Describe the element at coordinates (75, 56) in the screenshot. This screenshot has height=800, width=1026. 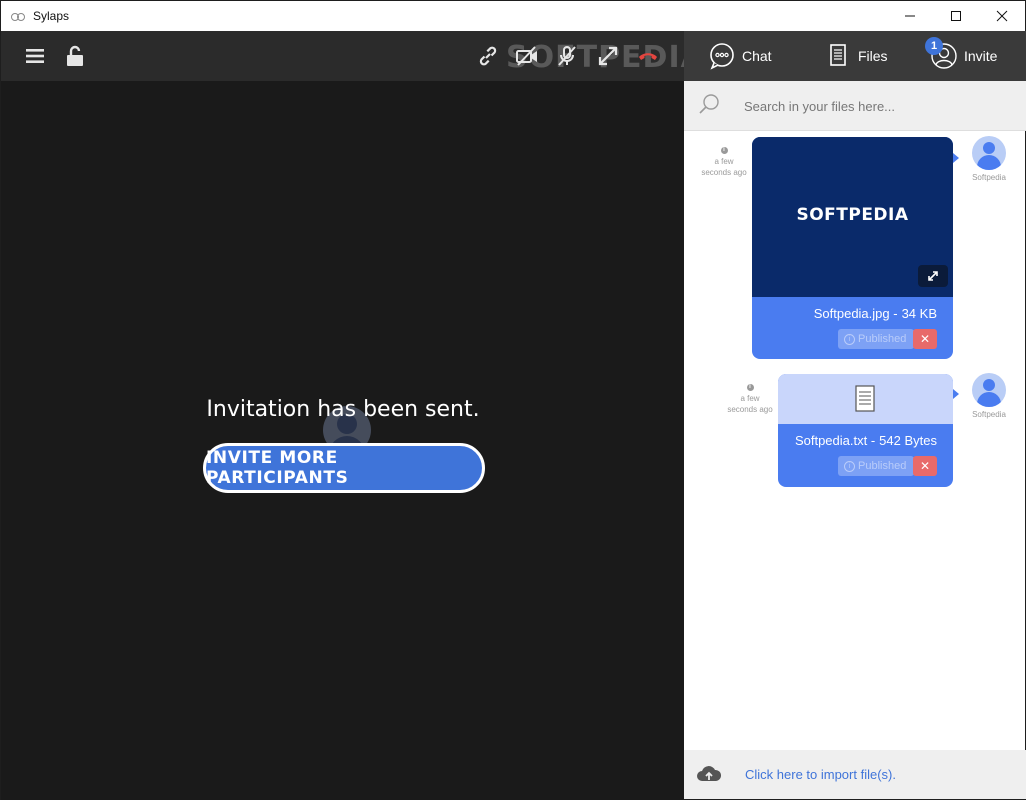
I see `unlock-icon` at that location.